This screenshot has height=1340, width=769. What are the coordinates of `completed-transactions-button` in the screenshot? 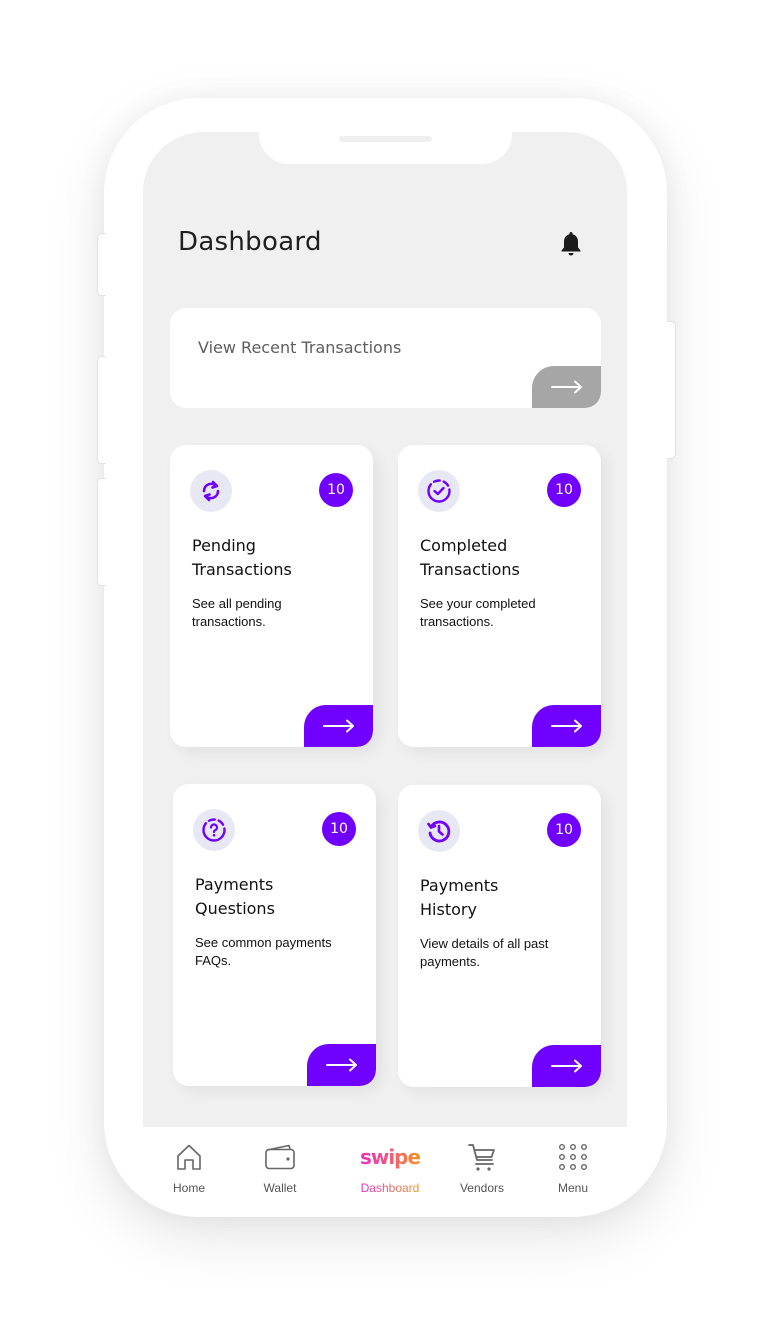 It's located at (566, 726).